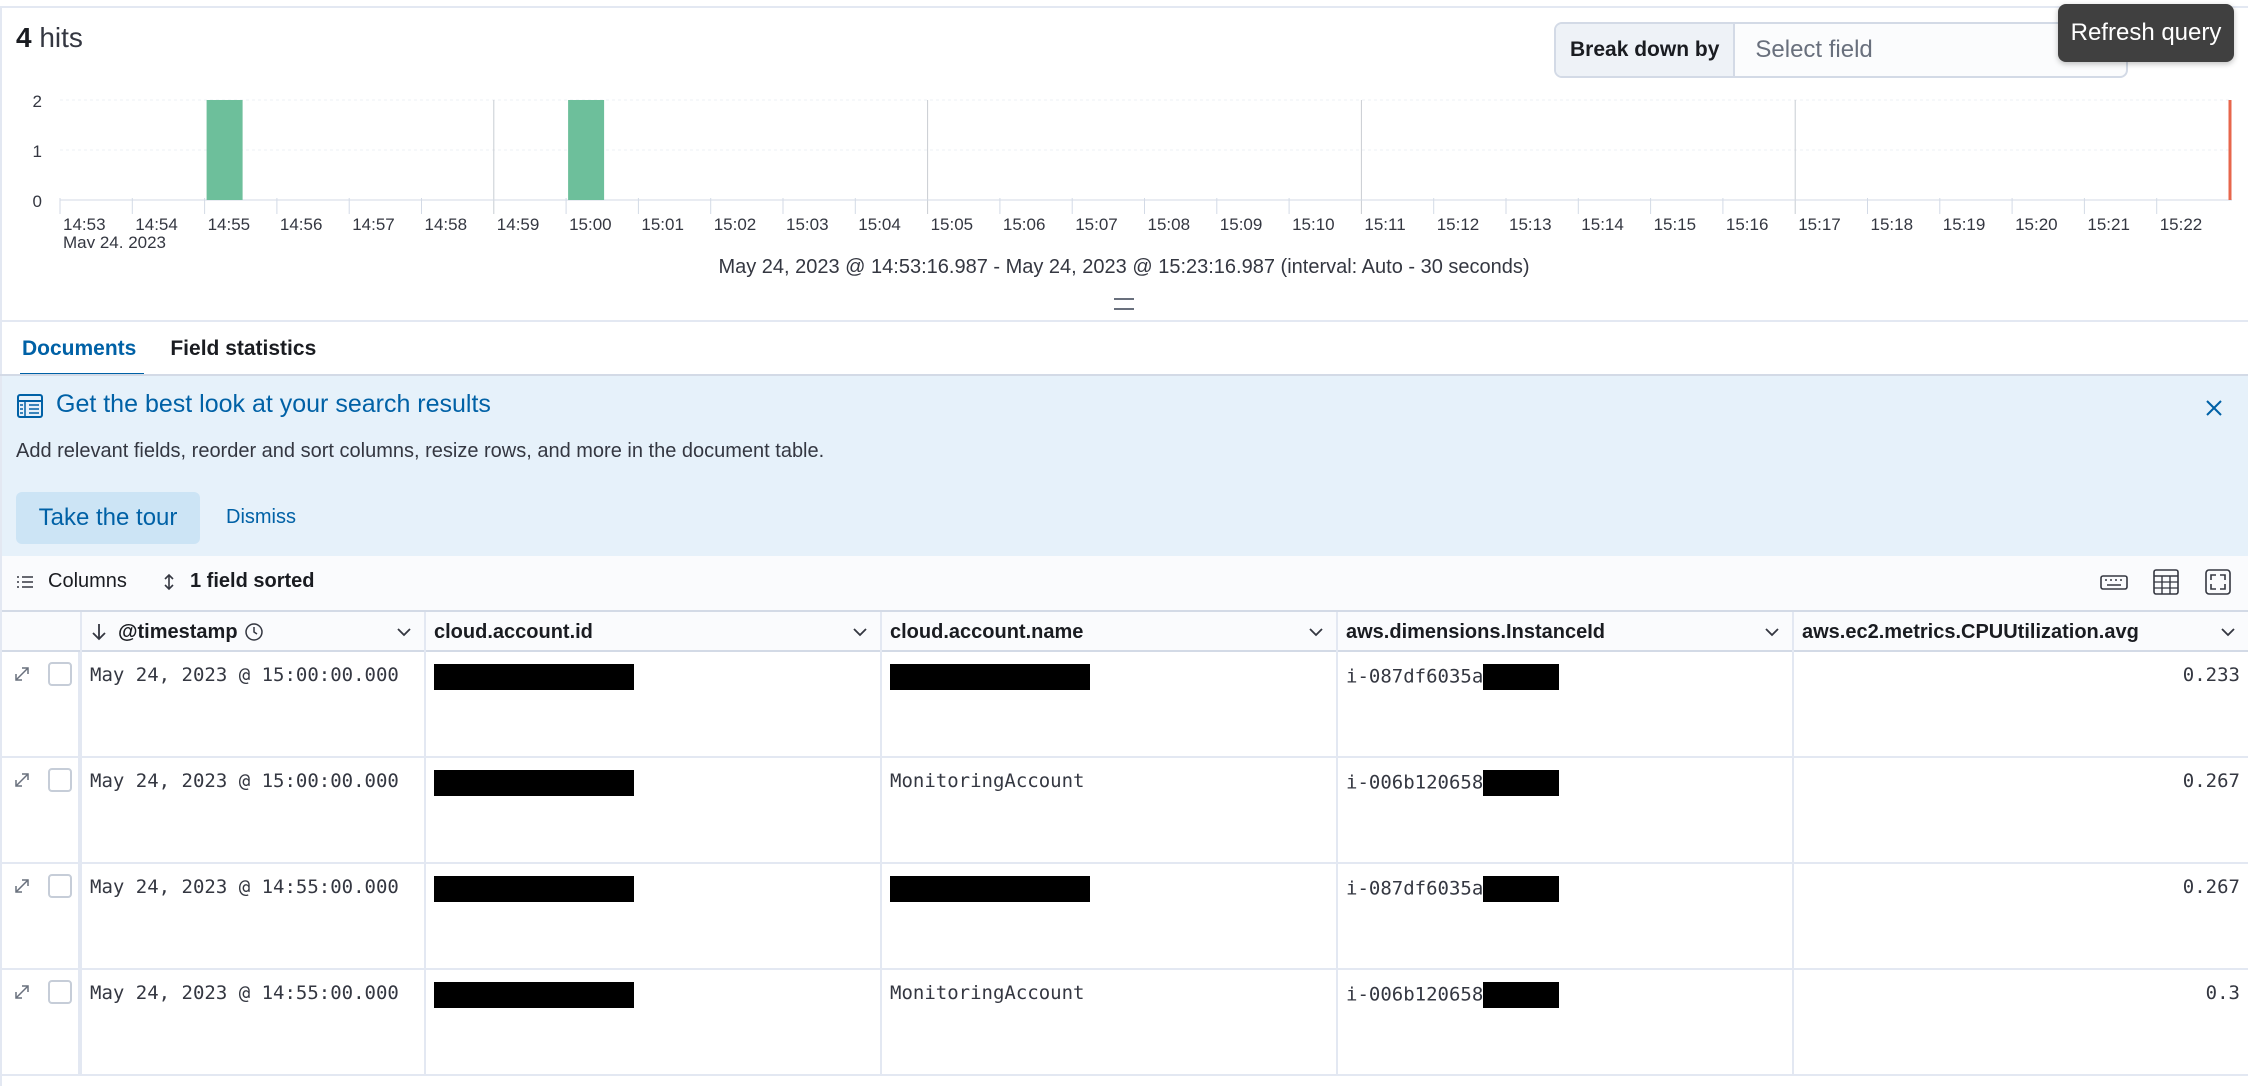  I want to click on sorted-label: 1 field sorted, so click(252, 581).